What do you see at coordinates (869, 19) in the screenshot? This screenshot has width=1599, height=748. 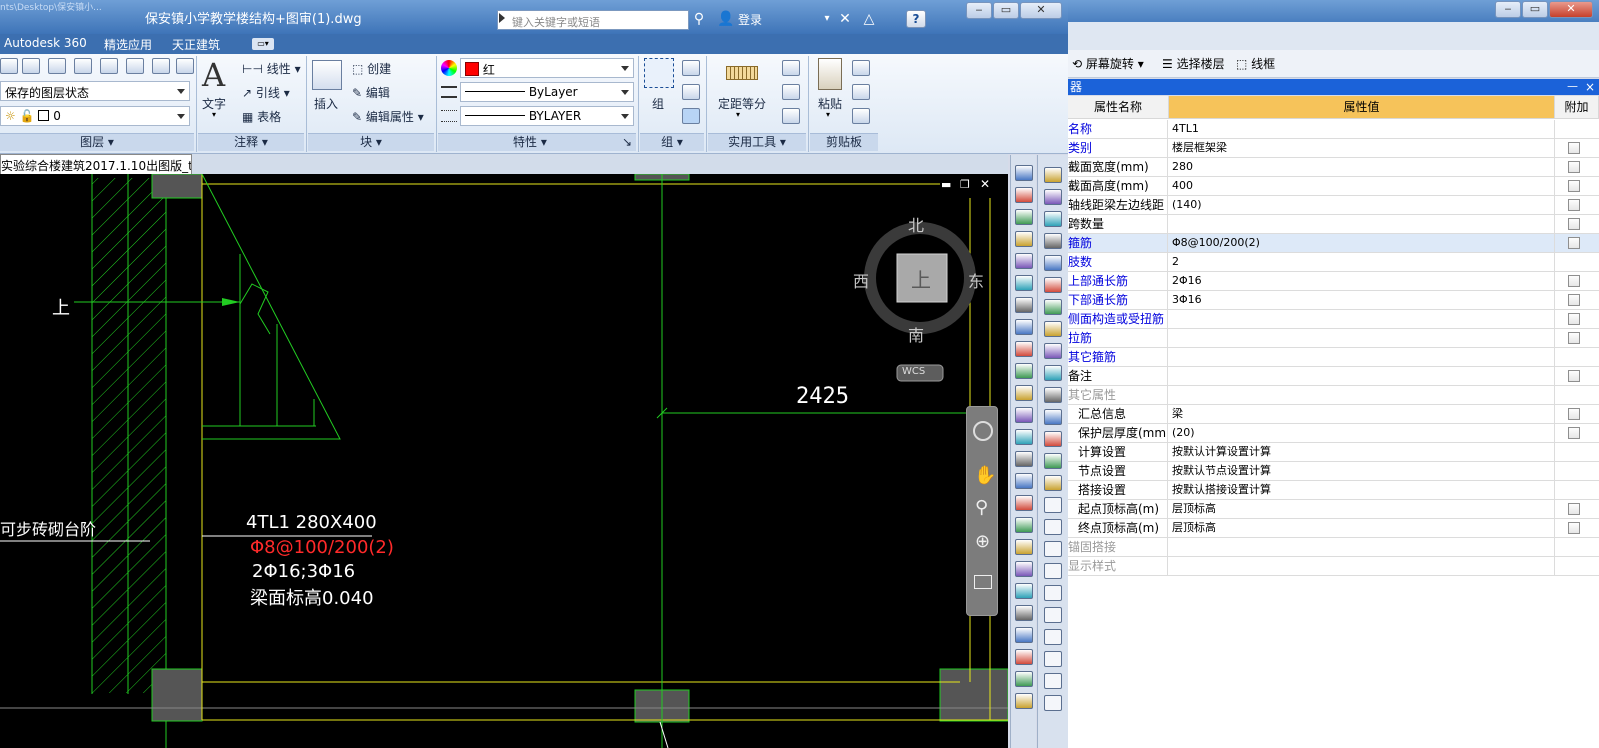 I see `autodesk-app-icon: △` at bounding box center [869, 19].